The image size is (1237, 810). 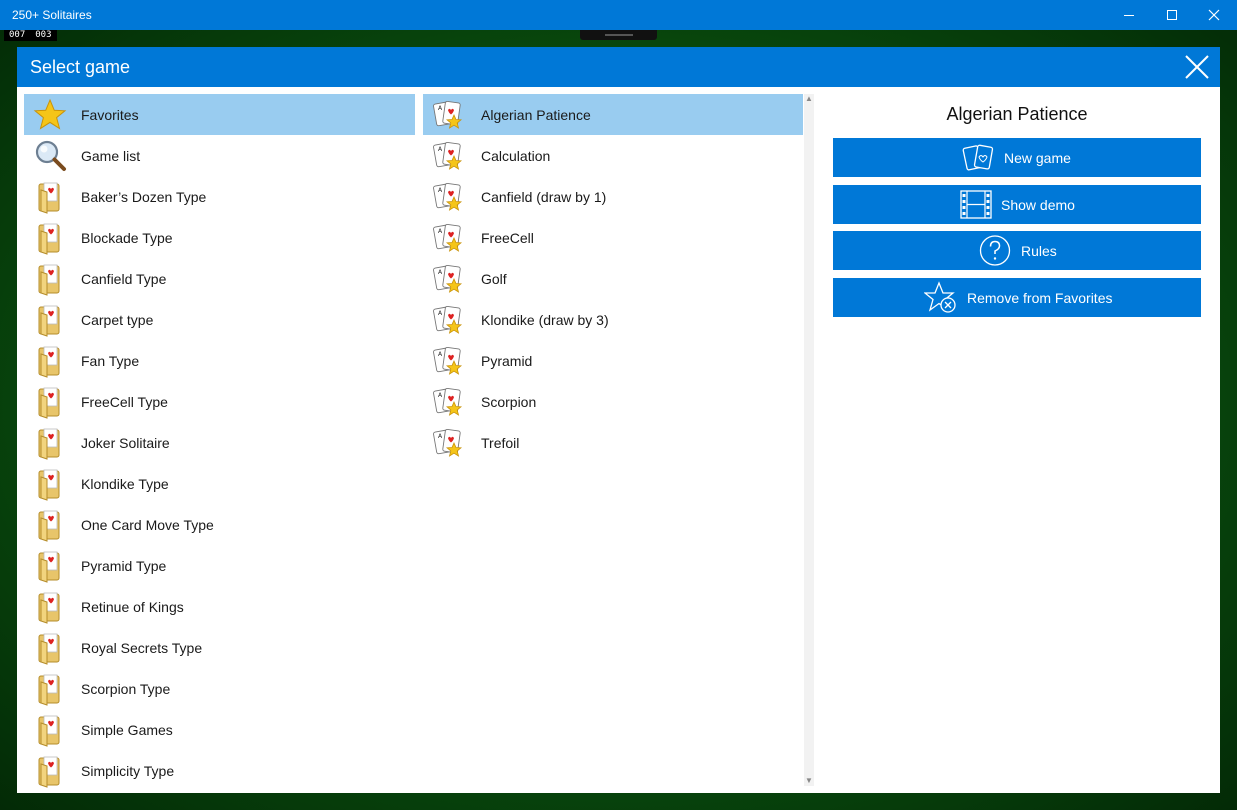 I want to click on minimize-button, so click(x=1129, y=15).